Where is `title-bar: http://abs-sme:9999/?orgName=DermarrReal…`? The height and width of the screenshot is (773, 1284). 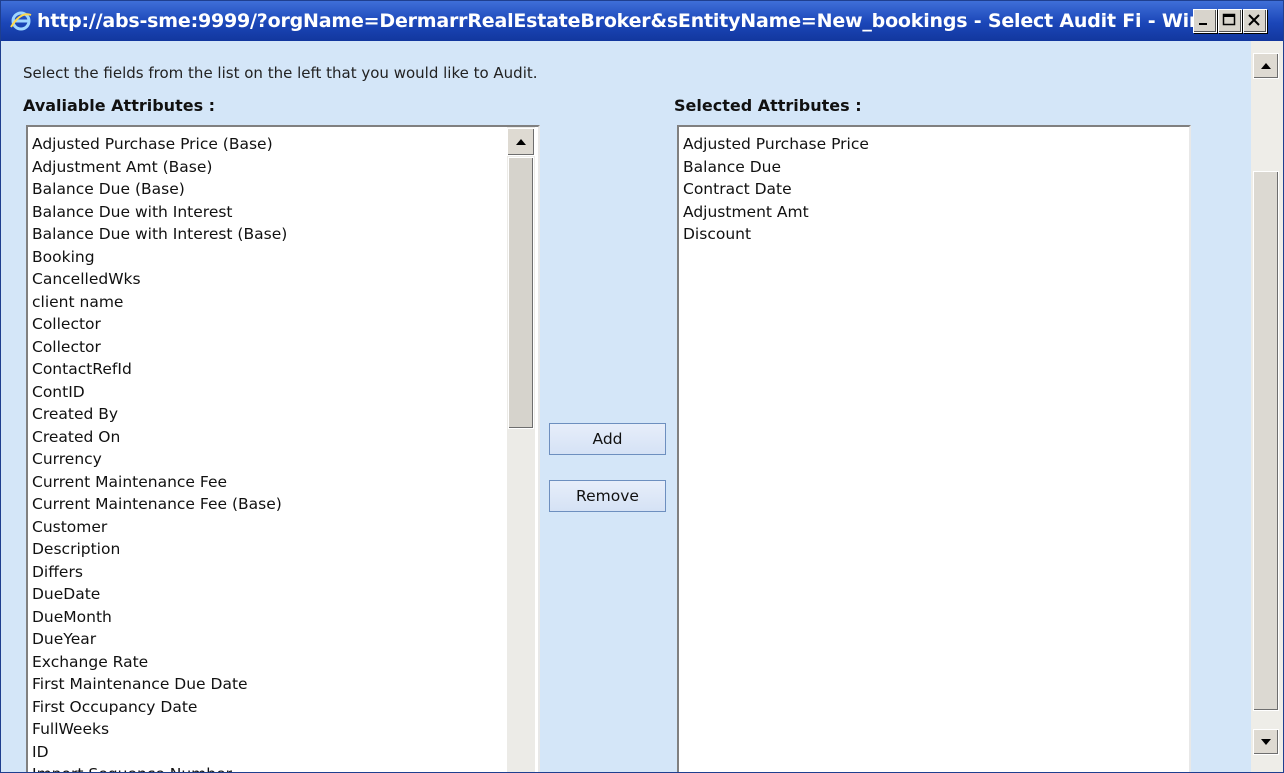 title-bar: http://abs-sme:9999/?orgName=DermarrReal… is located at coordinates (642, 21).